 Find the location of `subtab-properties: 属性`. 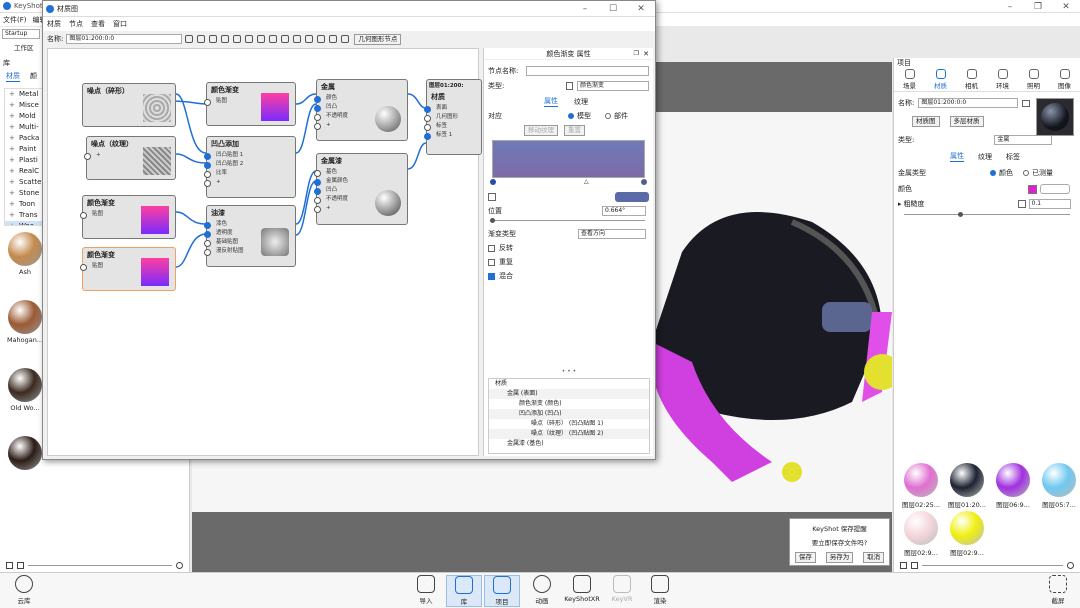

subtab-properties: 属性 is located at coordinates (957, 156).